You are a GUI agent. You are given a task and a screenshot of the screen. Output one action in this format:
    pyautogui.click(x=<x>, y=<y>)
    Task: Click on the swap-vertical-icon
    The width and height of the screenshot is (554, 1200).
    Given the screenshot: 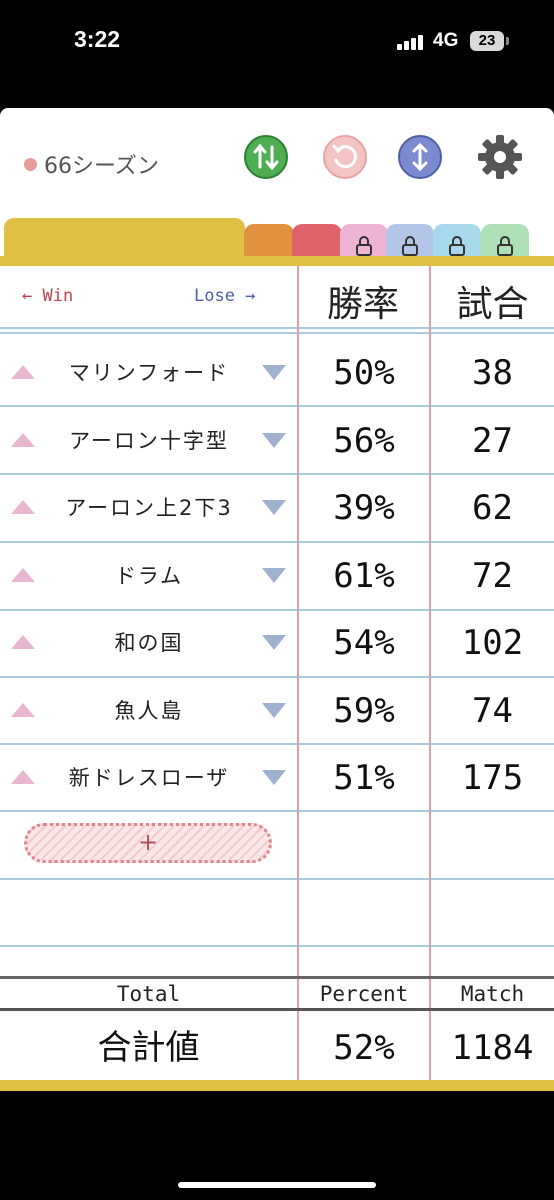 What is the action you would take?
    pyautogui.click(x=266, y=157)
    